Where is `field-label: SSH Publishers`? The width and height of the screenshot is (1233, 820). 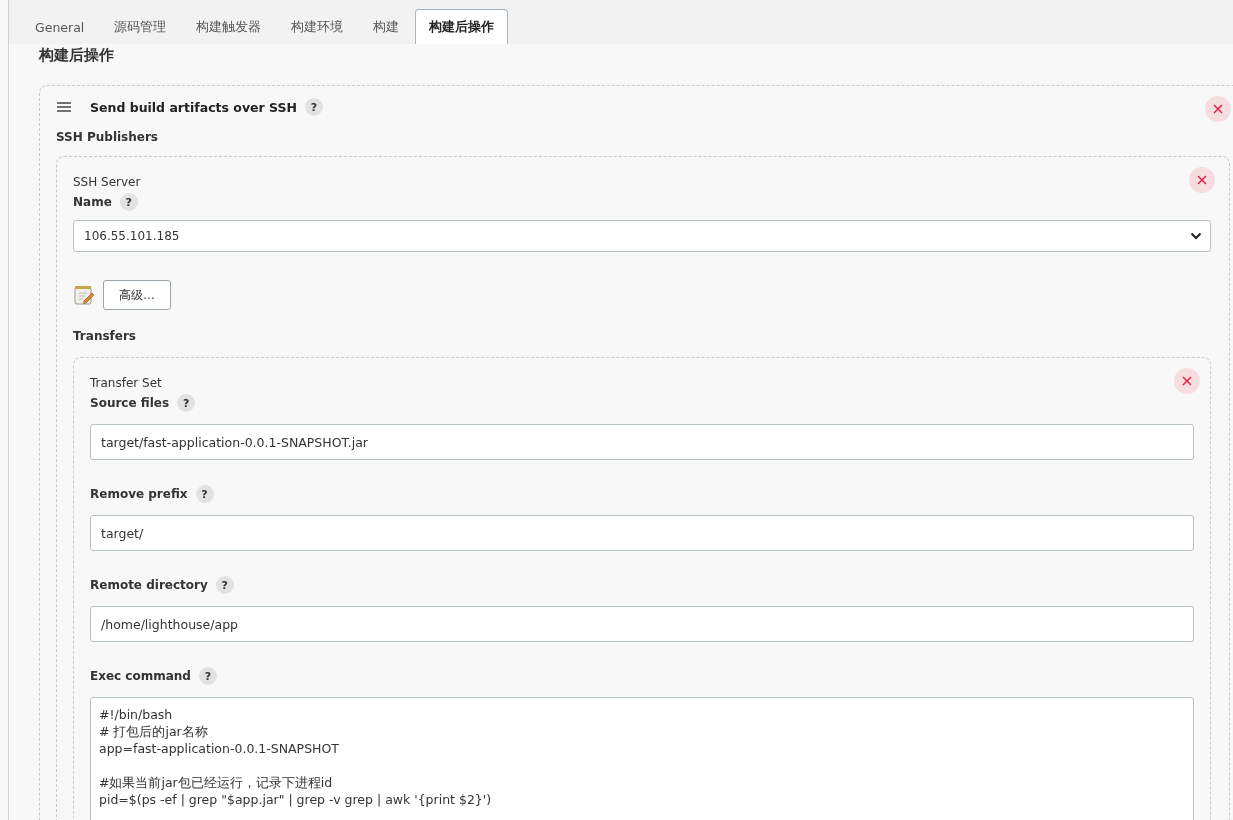
field-label: SSH Publishers is located at coordinates (107, 137).